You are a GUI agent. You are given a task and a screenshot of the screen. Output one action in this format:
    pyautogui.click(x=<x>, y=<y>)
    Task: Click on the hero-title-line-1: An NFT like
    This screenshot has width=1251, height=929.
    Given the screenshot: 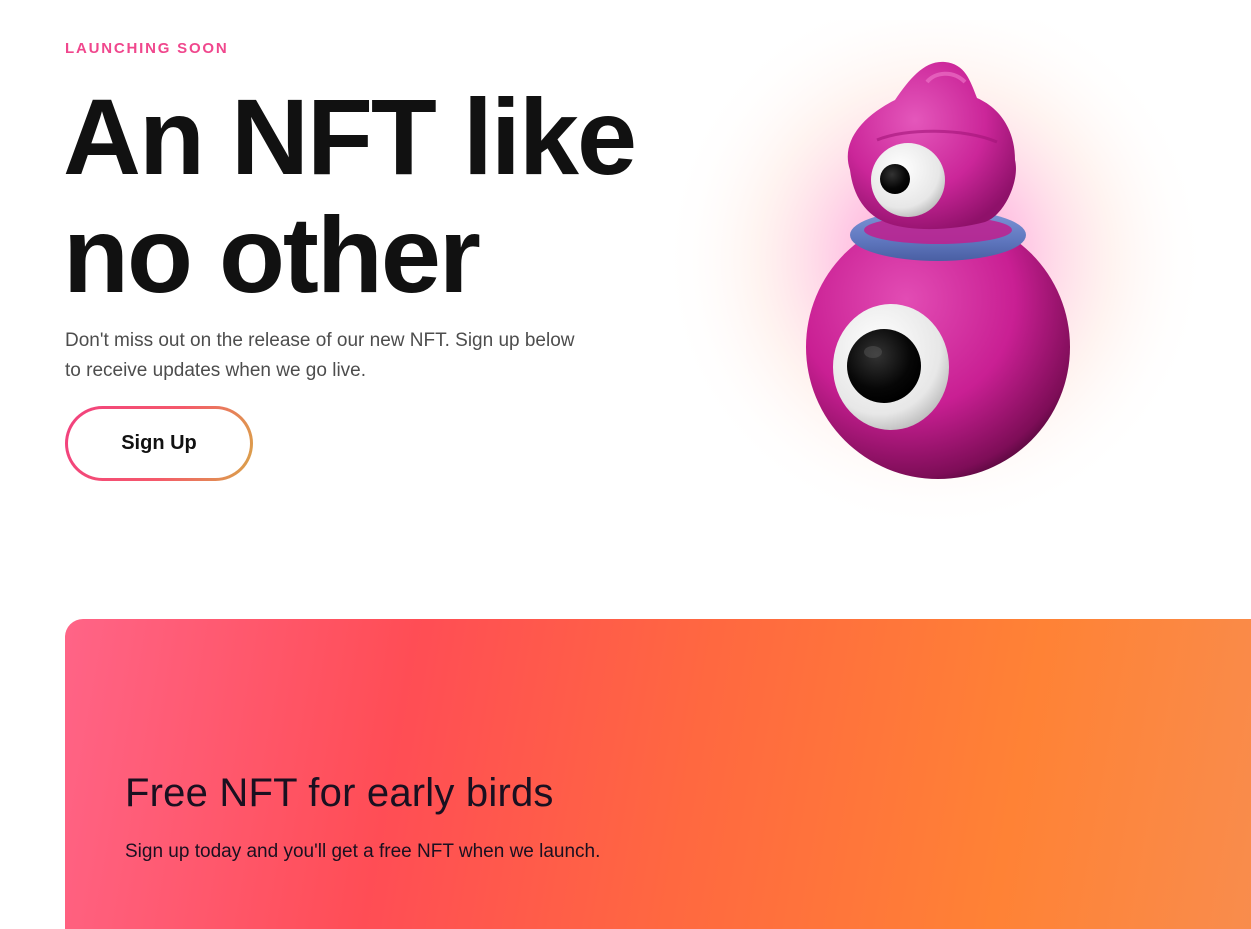 What is the action you would take?
    pyautogui.click(x=350, y=136)
    